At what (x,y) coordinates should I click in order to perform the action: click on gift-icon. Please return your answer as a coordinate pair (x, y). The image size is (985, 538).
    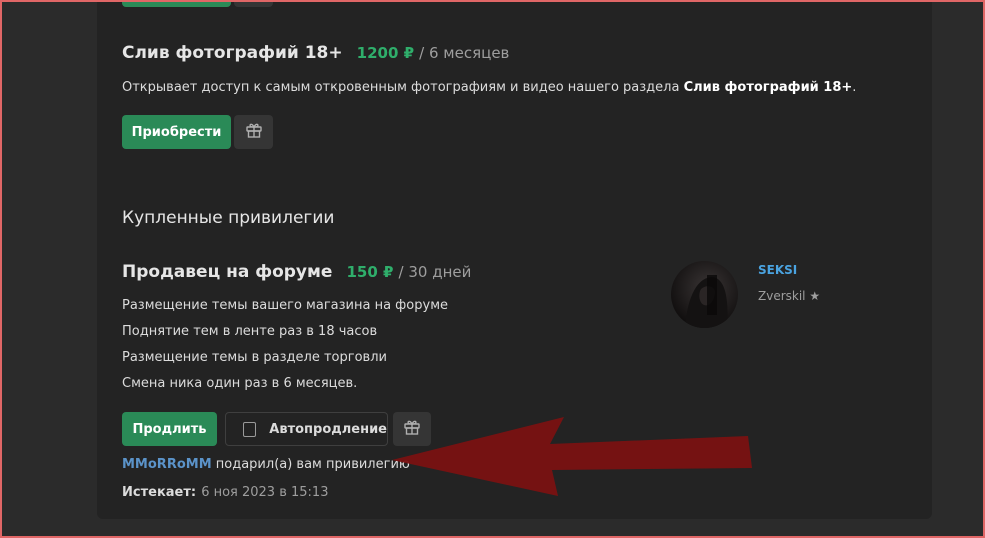
    Looking at the image, I should click on (254, 132).